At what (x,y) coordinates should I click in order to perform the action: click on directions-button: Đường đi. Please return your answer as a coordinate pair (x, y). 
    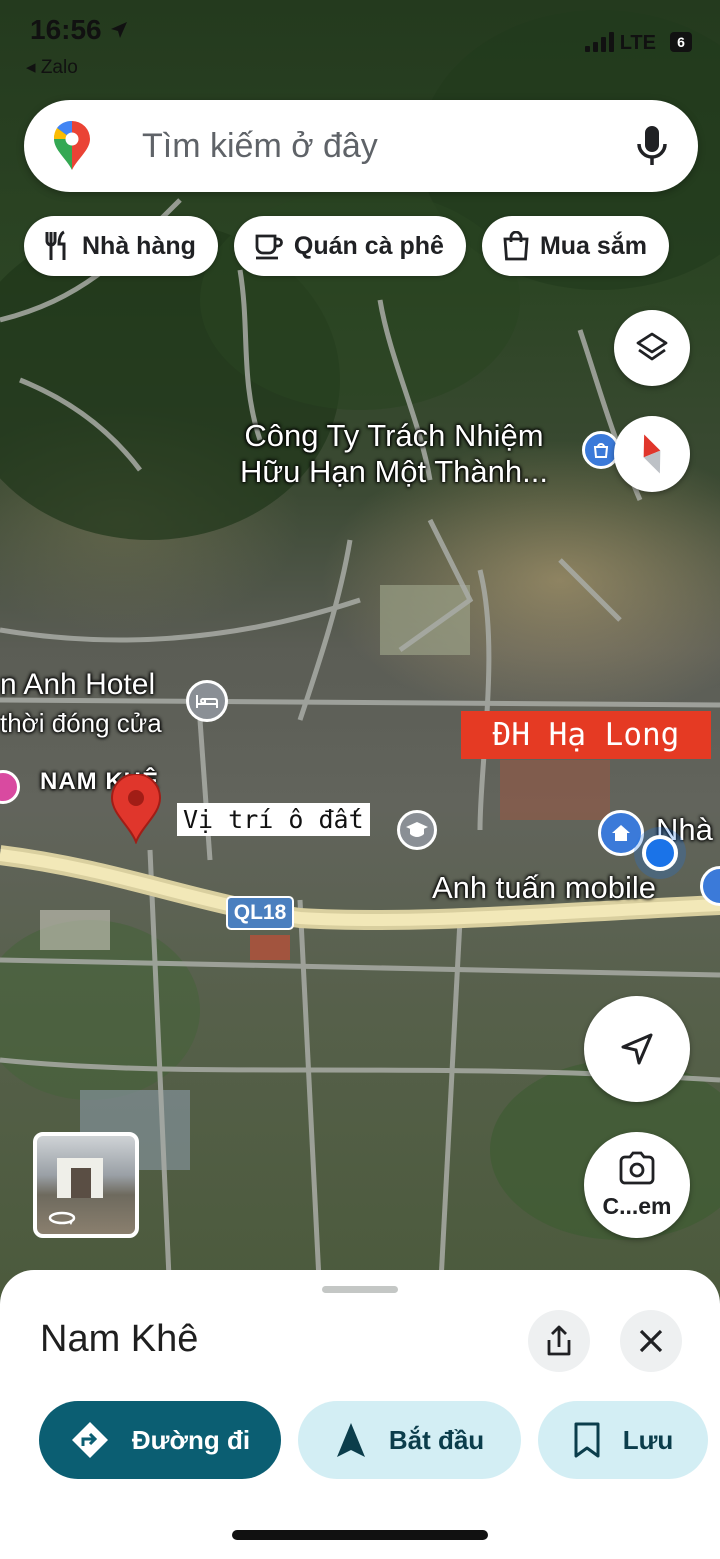
    Looking at the image, I should click on (160, 1440).